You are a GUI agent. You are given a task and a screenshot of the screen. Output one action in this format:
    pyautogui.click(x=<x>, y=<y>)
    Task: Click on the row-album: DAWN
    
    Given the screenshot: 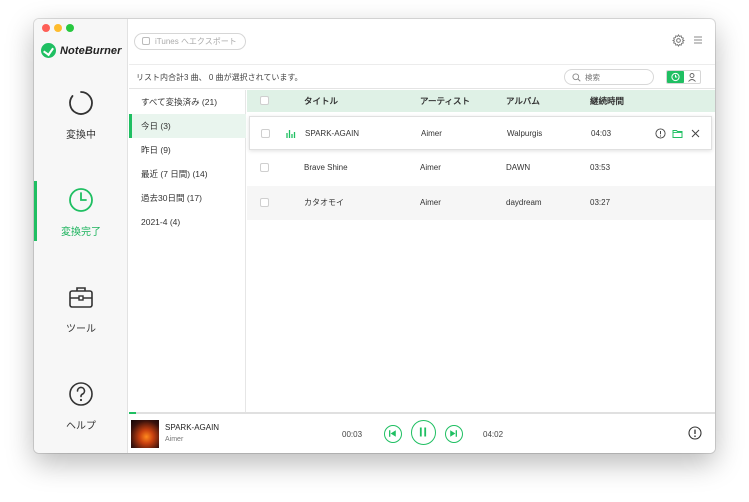 What is the action you would take?
    pyautogui.click(x=518, y=167)
    